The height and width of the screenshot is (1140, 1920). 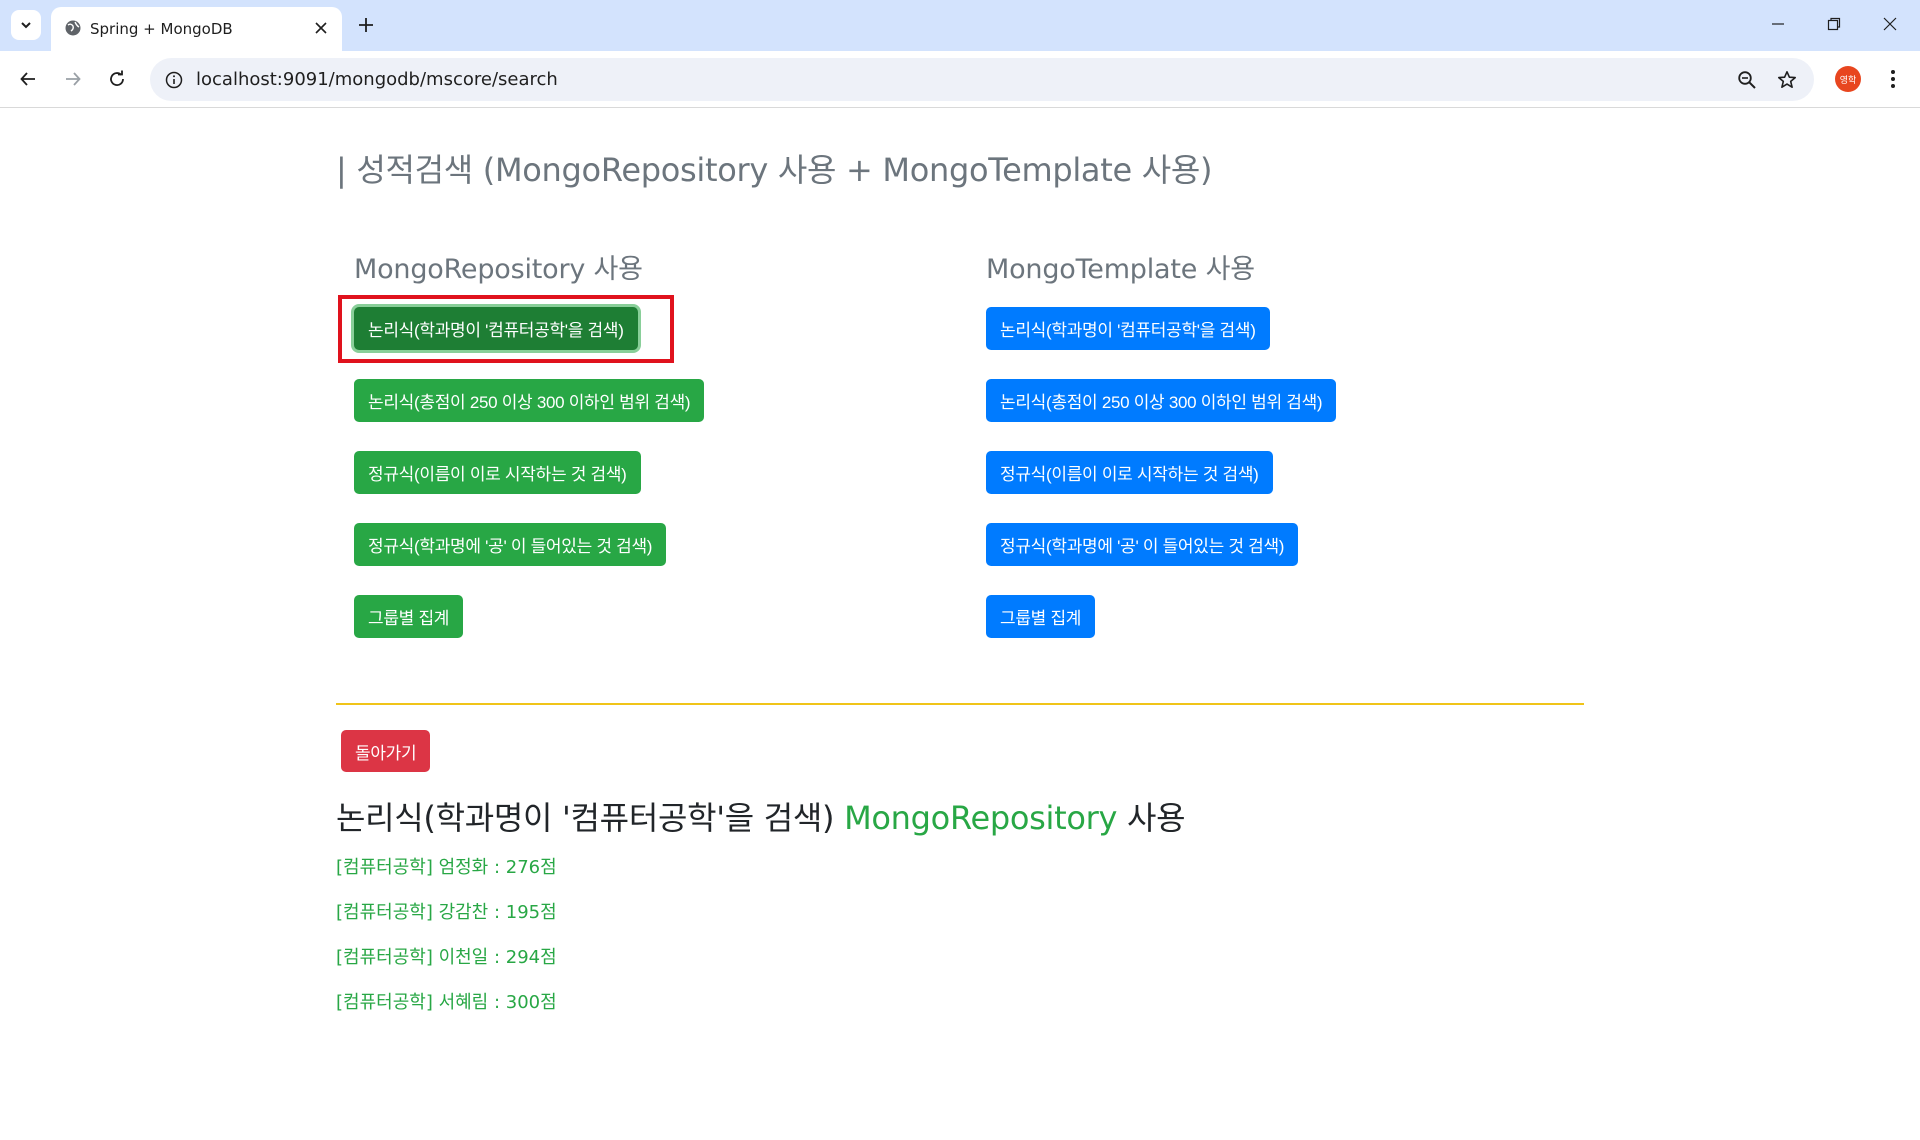 I want to click on browser-toolbar: localhost:9091/mongodb/mscore/search 영학, so click(x=960, y=79).